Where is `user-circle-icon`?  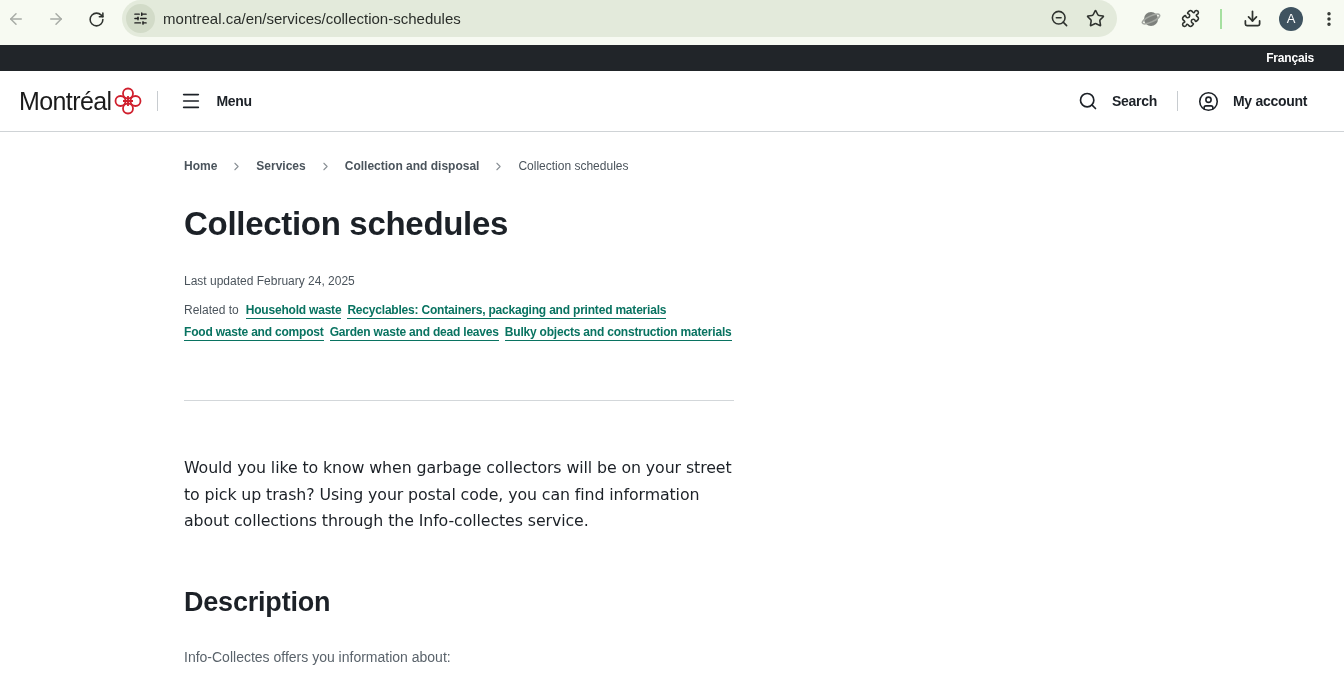
user-circle-icon is located at coordinates (1208, 101).